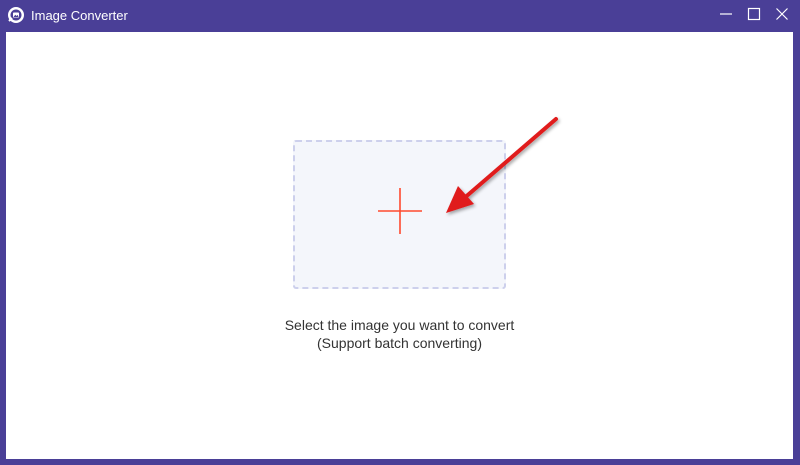  I want to click on dropzone-batch-note: (Support batch converting), so click(399, 343).